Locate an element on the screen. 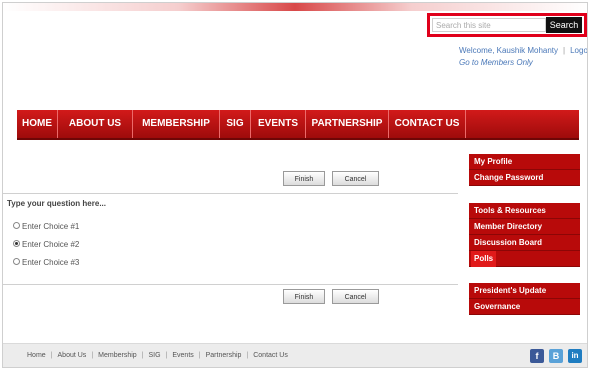  finish-button-bottom: Finish is located at coordinates (304, 296).